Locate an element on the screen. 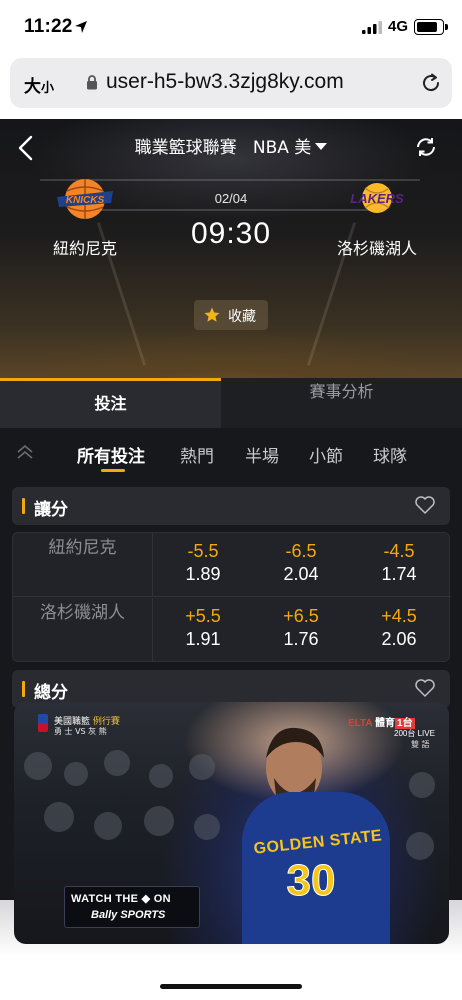 The width and height of the screenshot is (462, 1000). battery-icon is located at coordinates (431, 27).